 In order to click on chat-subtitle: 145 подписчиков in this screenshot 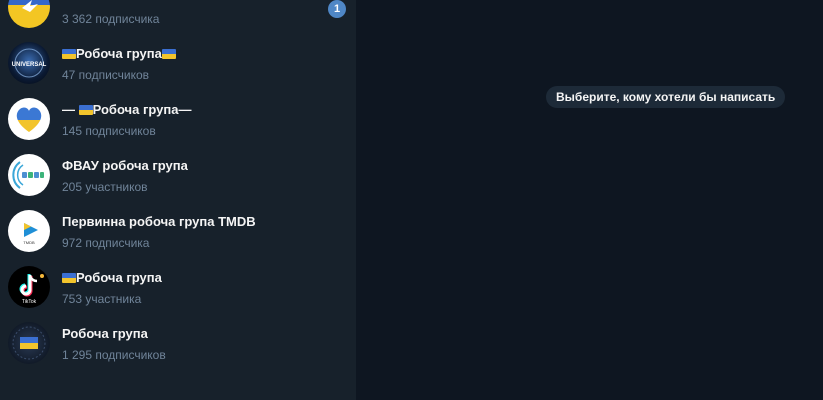, I will do `click(109, 131)`.